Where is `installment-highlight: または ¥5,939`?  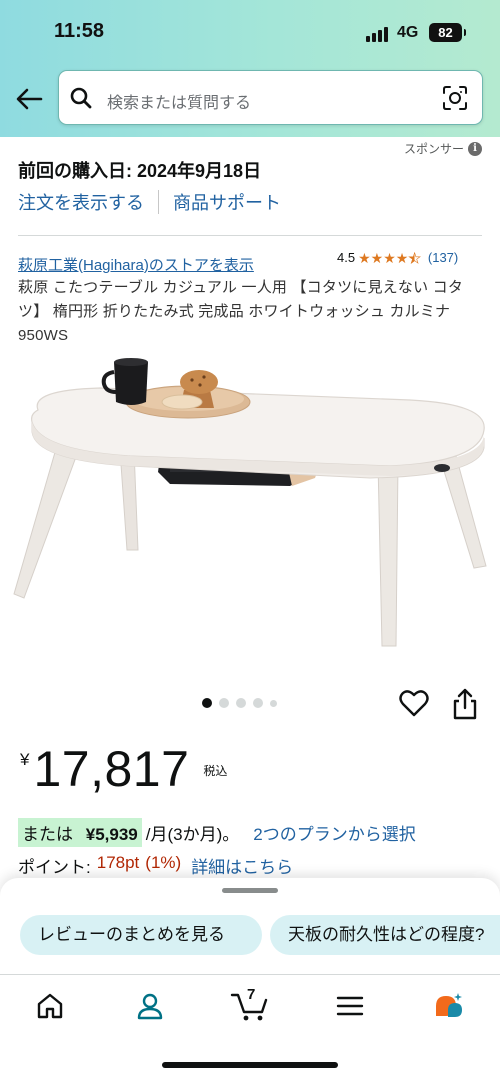
installment-highlight: または ¥5,939 is located at coordinates (80, 832).